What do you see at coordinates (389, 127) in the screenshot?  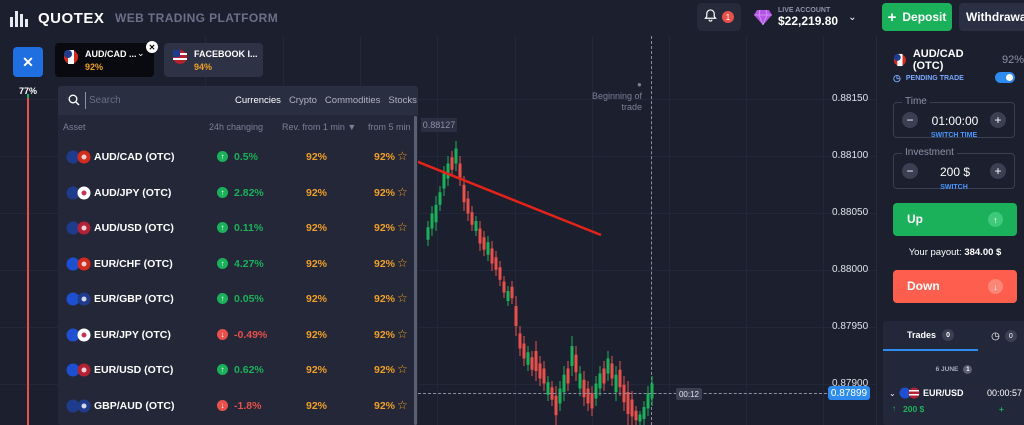 I see `col-rev-5min: from 5 min` at bounding box center [389, 127].